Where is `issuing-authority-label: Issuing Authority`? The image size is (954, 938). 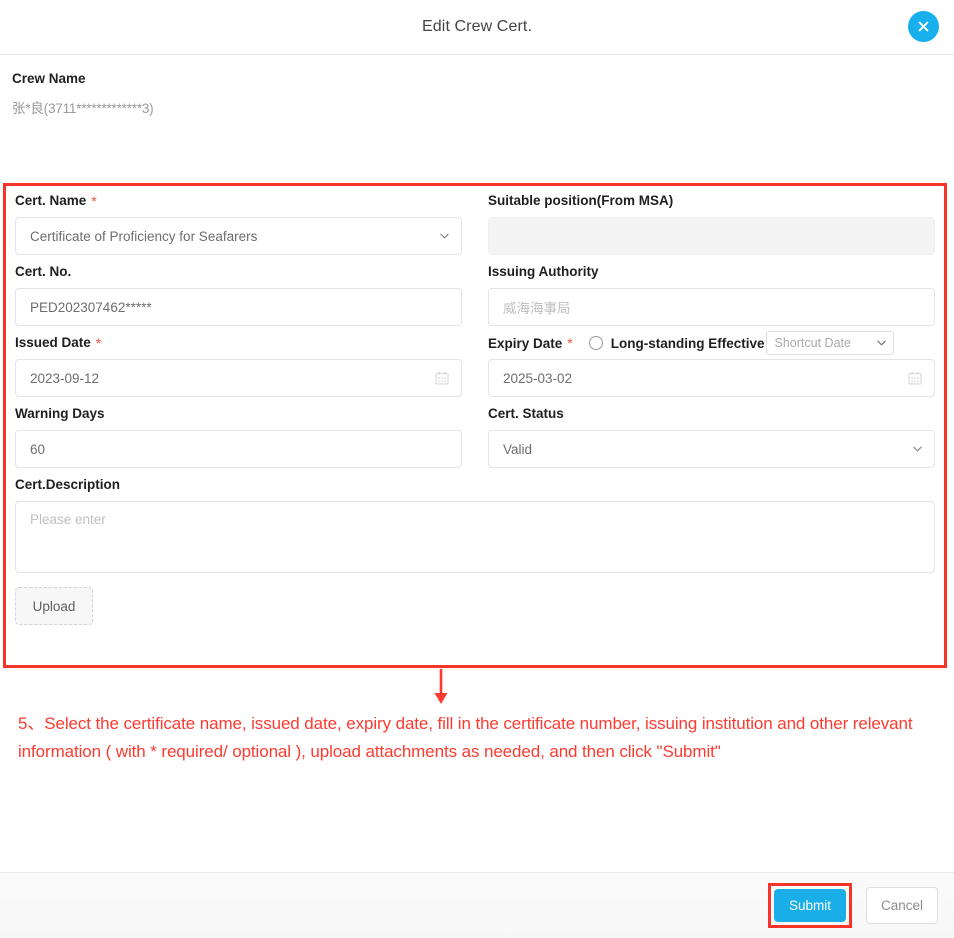 issuing-authority-label: Issuing Authority is located at coordinates (711, 272).